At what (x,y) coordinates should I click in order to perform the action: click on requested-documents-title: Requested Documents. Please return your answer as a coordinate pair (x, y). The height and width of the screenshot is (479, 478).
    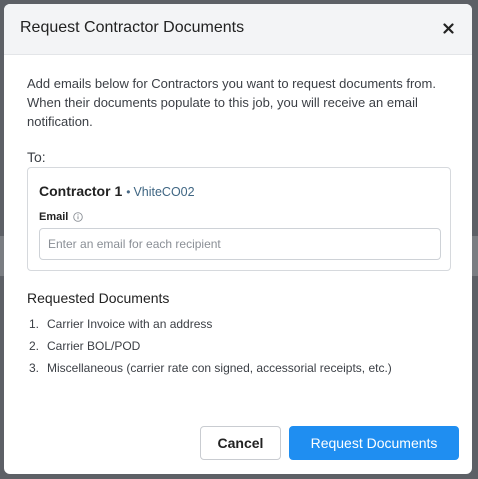
    Looking at the image, I should click on (98, 298).